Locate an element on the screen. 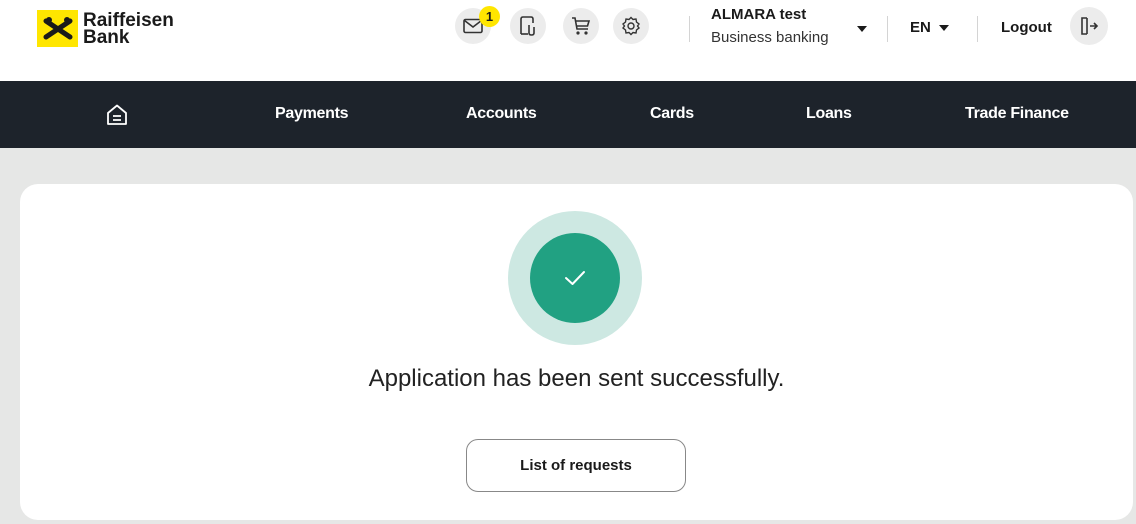  logout-icon is located at coordinates (1090, 26).